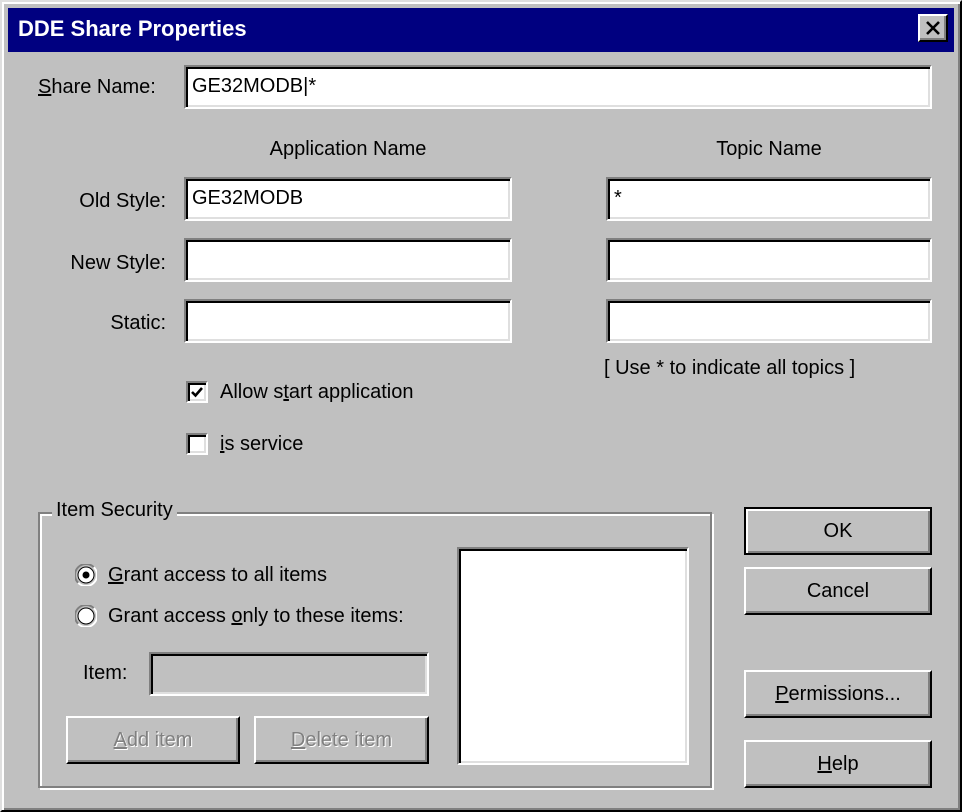 The height and width of the screenshot is (812, 962). What do you see at coordinates (769, 260) in the screenshot?
I see `new-style-topic-input` at bounding box center [769, 260].